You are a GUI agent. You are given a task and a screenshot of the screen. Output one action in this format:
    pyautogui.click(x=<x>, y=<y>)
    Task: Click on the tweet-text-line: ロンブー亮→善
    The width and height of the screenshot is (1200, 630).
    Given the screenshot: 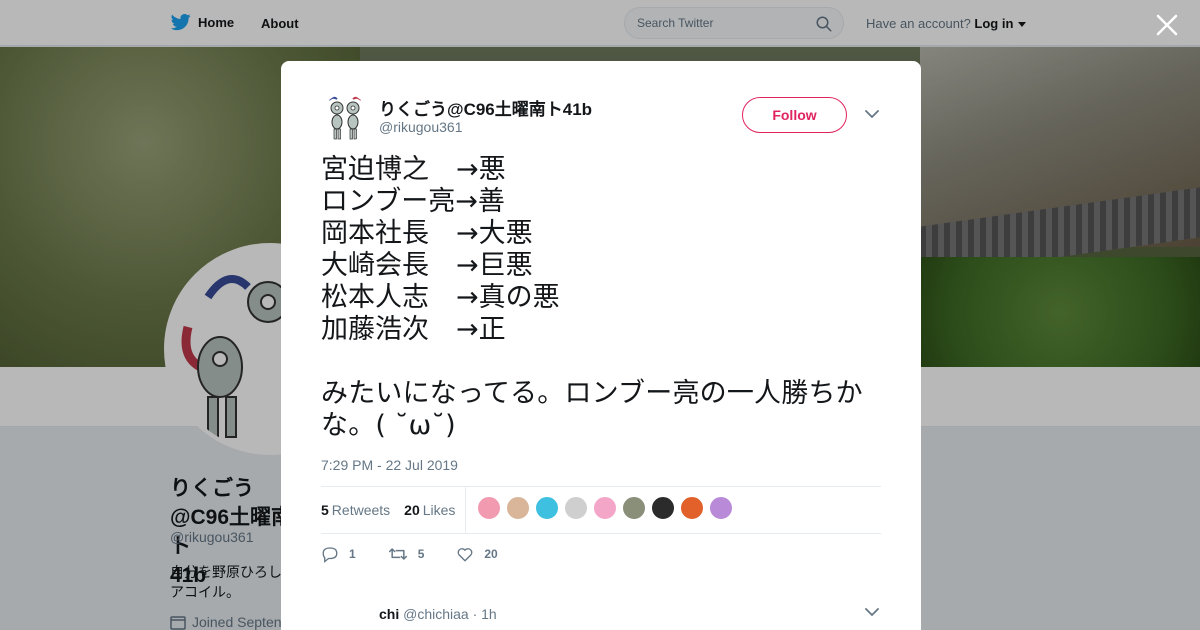 What is the action you would take?
    pyautogui.click(x=413, y=201)
    